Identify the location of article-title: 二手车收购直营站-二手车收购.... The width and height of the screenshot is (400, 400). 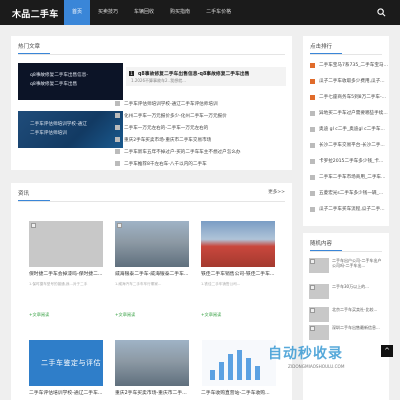
(239, 392).